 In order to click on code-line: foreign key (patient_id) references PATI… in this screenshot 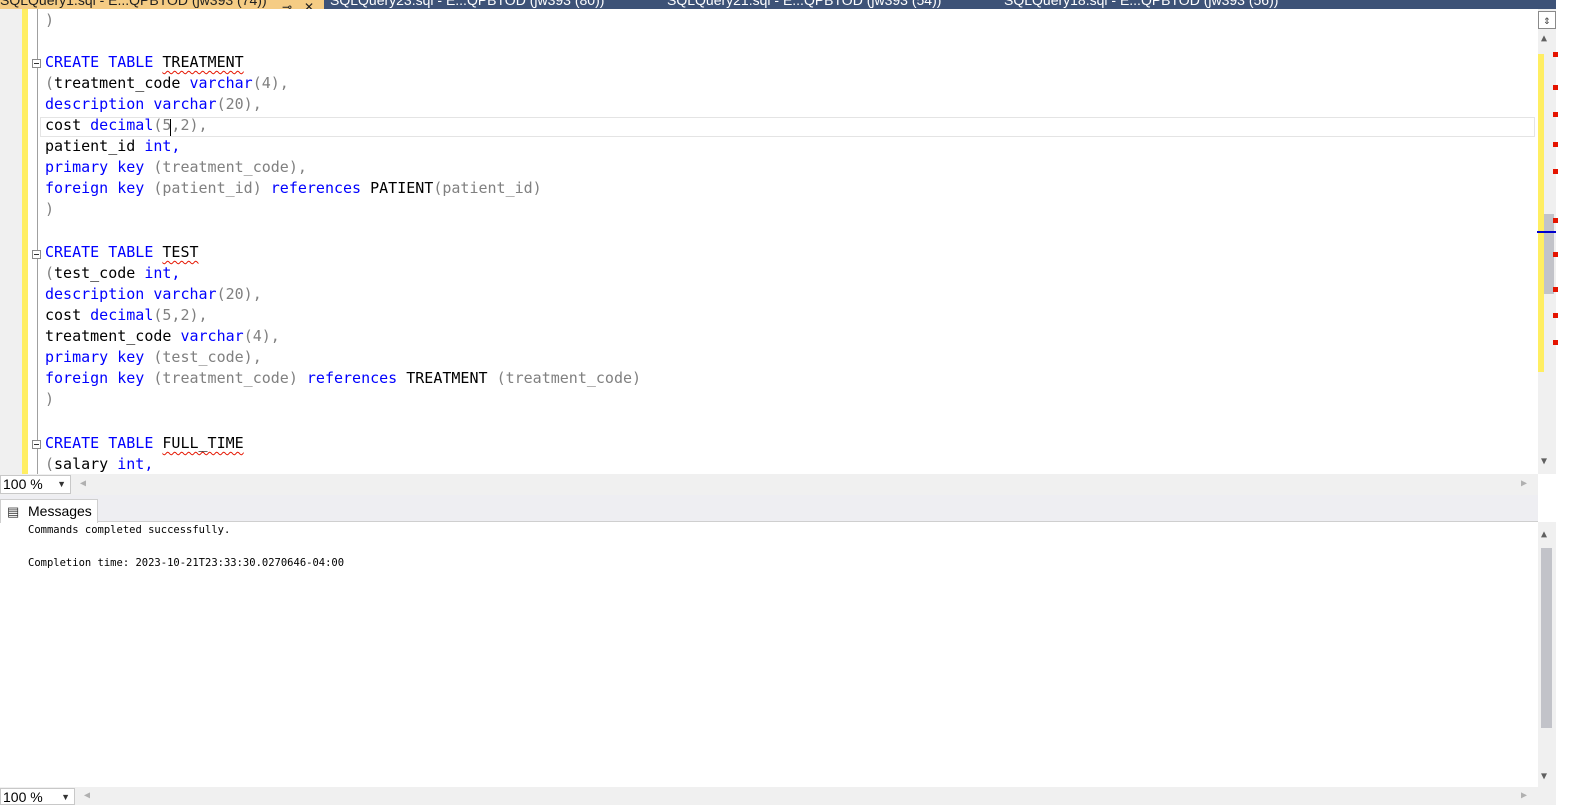, I will do `click(293, 188)`.